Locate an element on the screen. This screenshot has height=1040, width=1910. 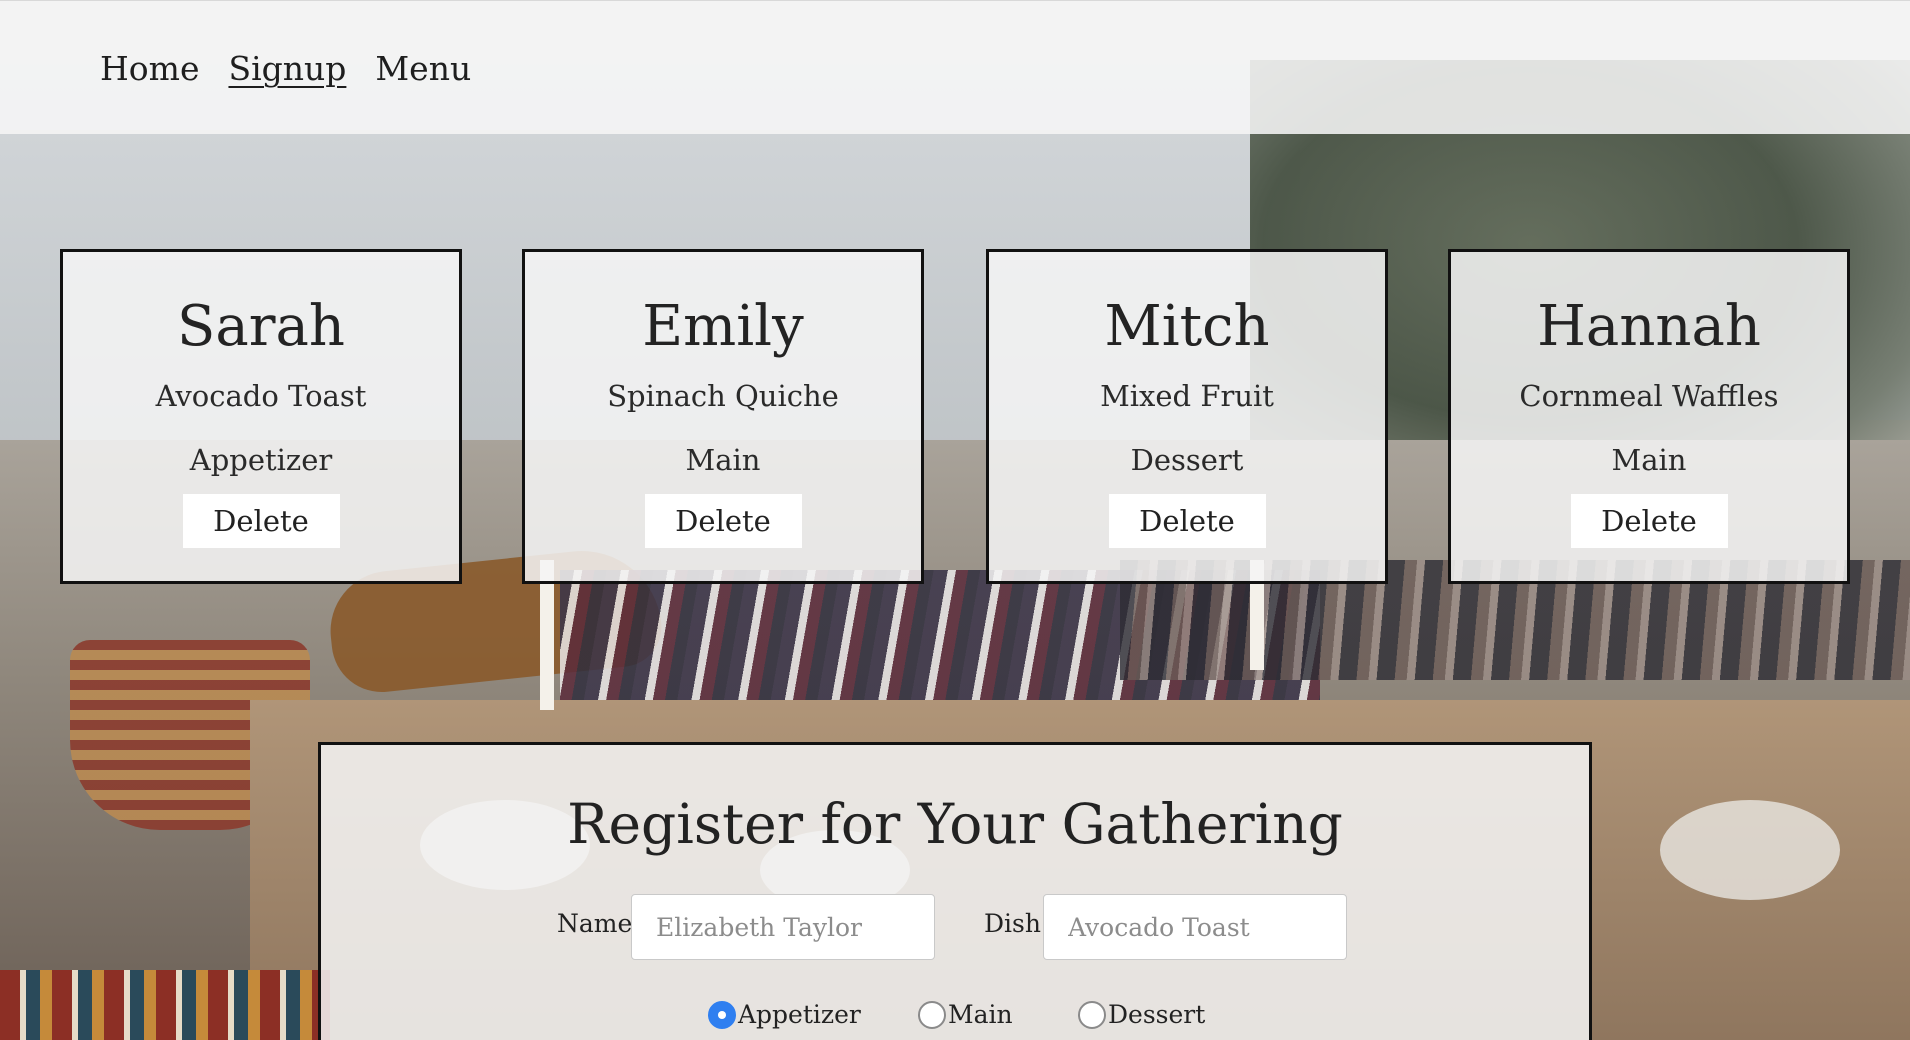
guest-name: Sarah is located at coordinates (261, 326).